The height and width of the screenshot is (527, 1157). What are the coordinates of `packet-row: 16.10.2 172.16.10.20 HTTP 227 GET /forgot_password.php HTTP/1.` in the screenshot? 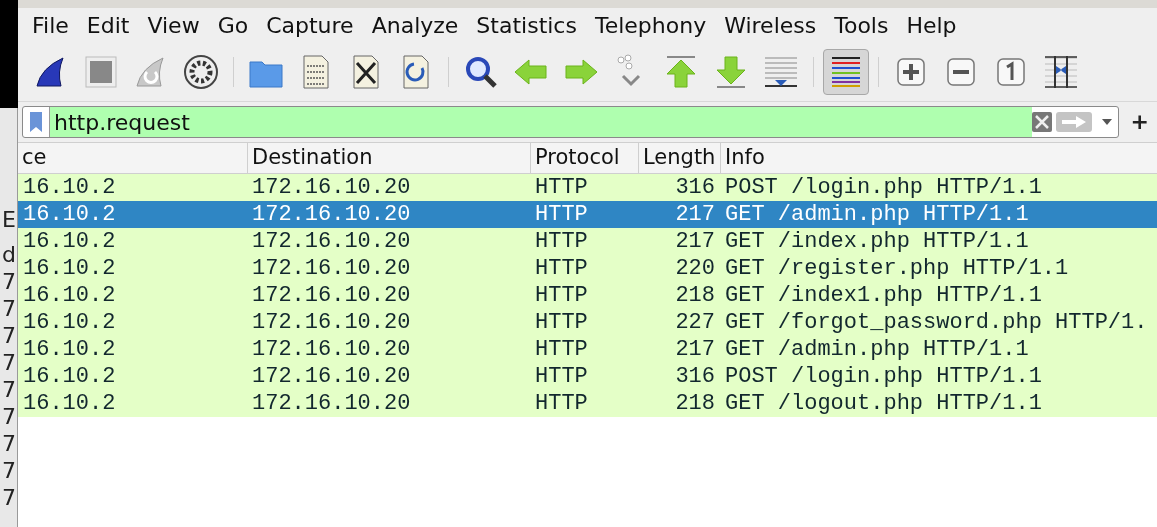 It's located at (587, 322).